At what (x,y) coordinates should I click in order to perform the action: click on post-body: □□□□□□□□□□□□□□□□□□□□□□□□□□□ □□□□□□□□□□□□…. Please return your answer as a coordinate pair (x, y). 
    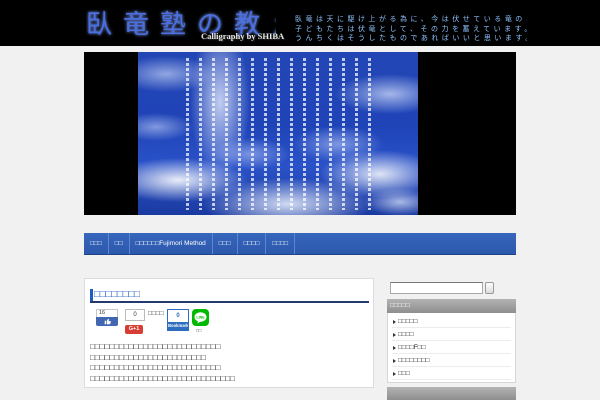
    Looking at the image, I should click on (162, 363).